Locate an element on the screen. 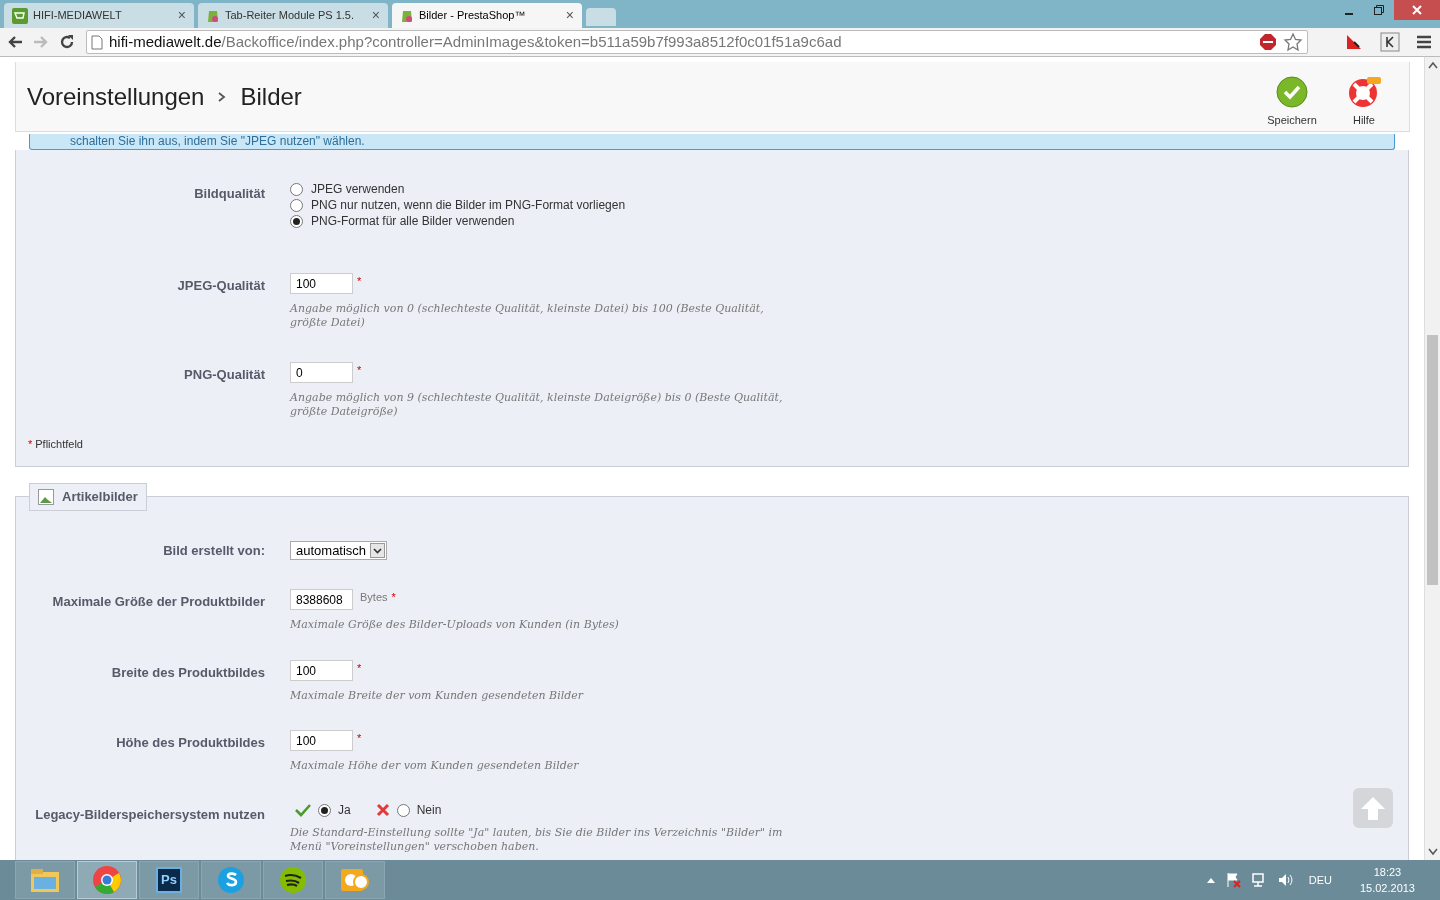 Image resolution: width=1440 pixels, height=900 pixels. option-label: PNG-Format für alle Bilder verwenden is located at coordinates (413, 221).